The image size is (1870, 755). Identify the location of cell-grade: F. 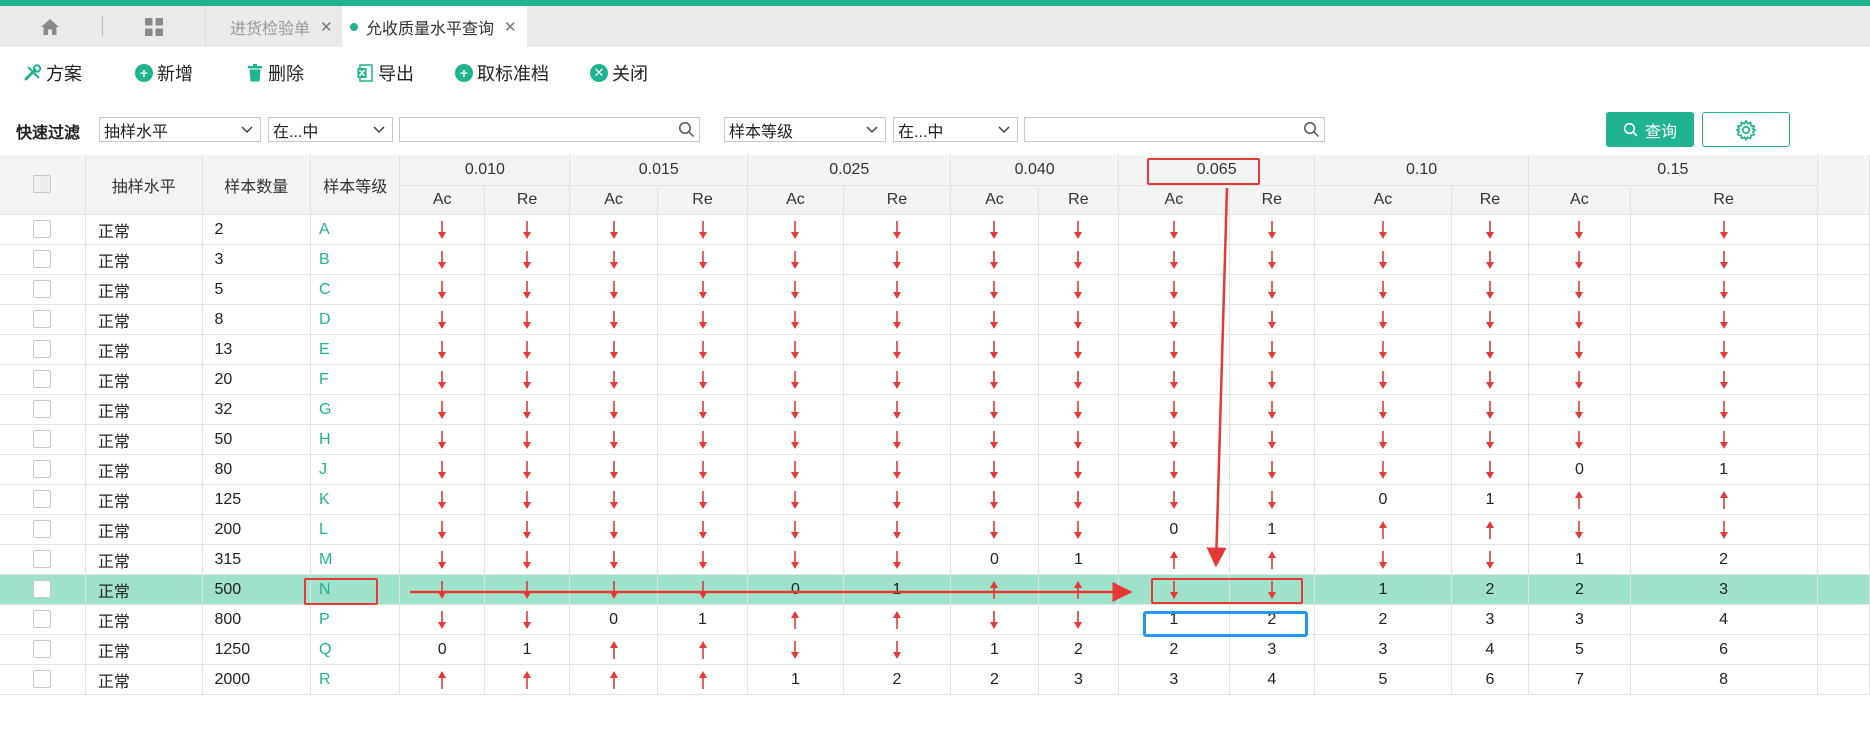
(355, 379).